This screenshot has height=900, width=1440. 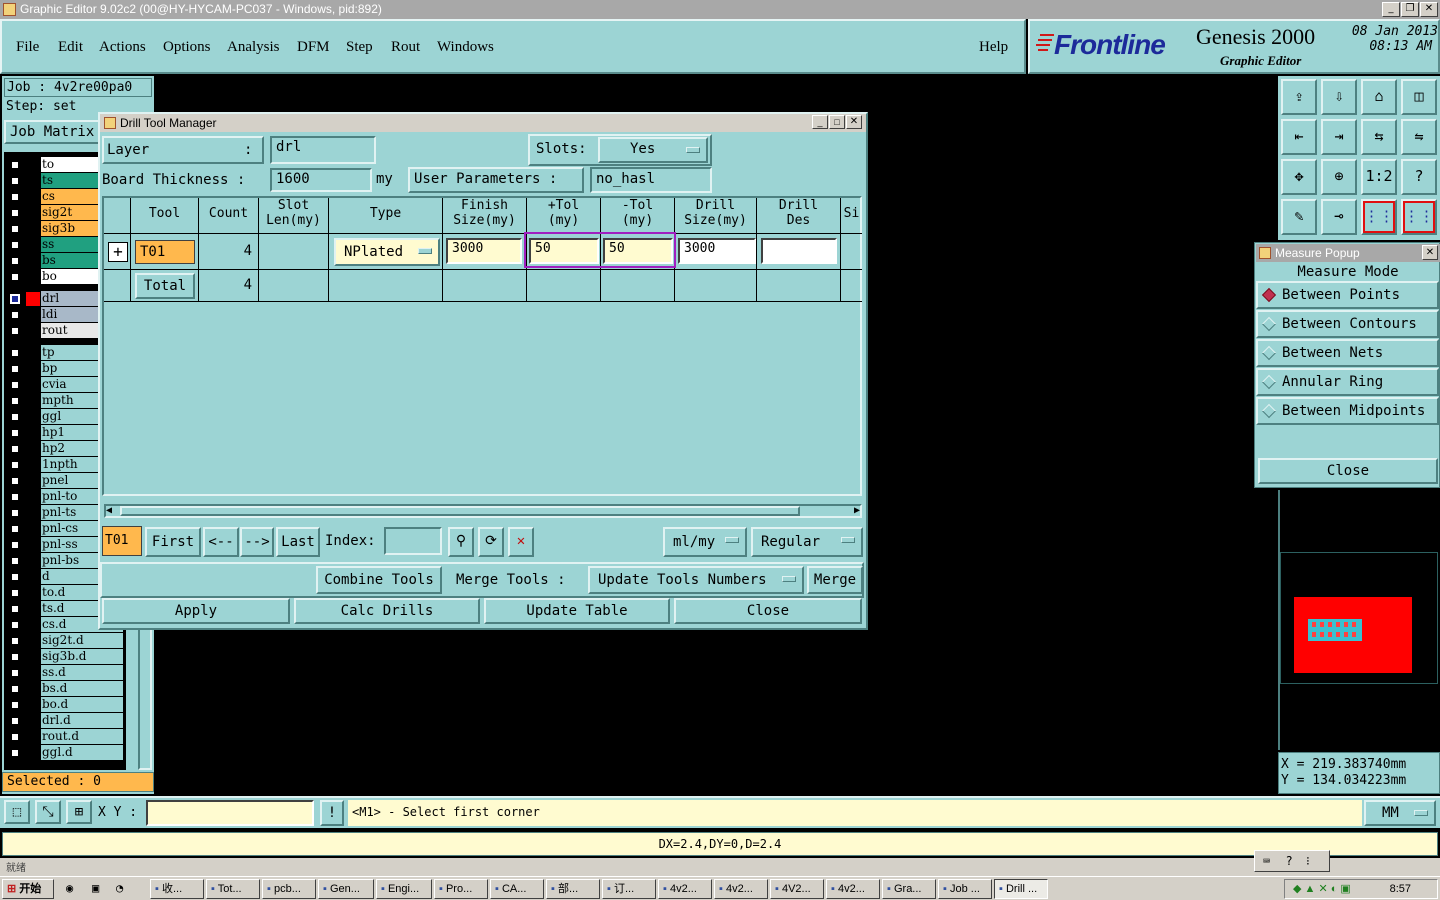 I want to click on measure-option: Between Midpoints, so click(x=1347, y=411).